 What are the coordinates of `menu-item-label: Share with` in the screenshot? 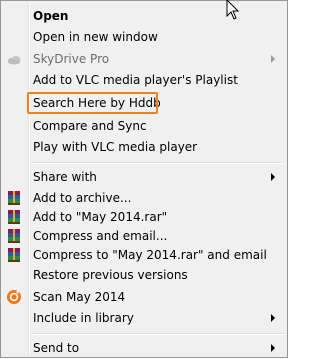 It's located at (65, 177).